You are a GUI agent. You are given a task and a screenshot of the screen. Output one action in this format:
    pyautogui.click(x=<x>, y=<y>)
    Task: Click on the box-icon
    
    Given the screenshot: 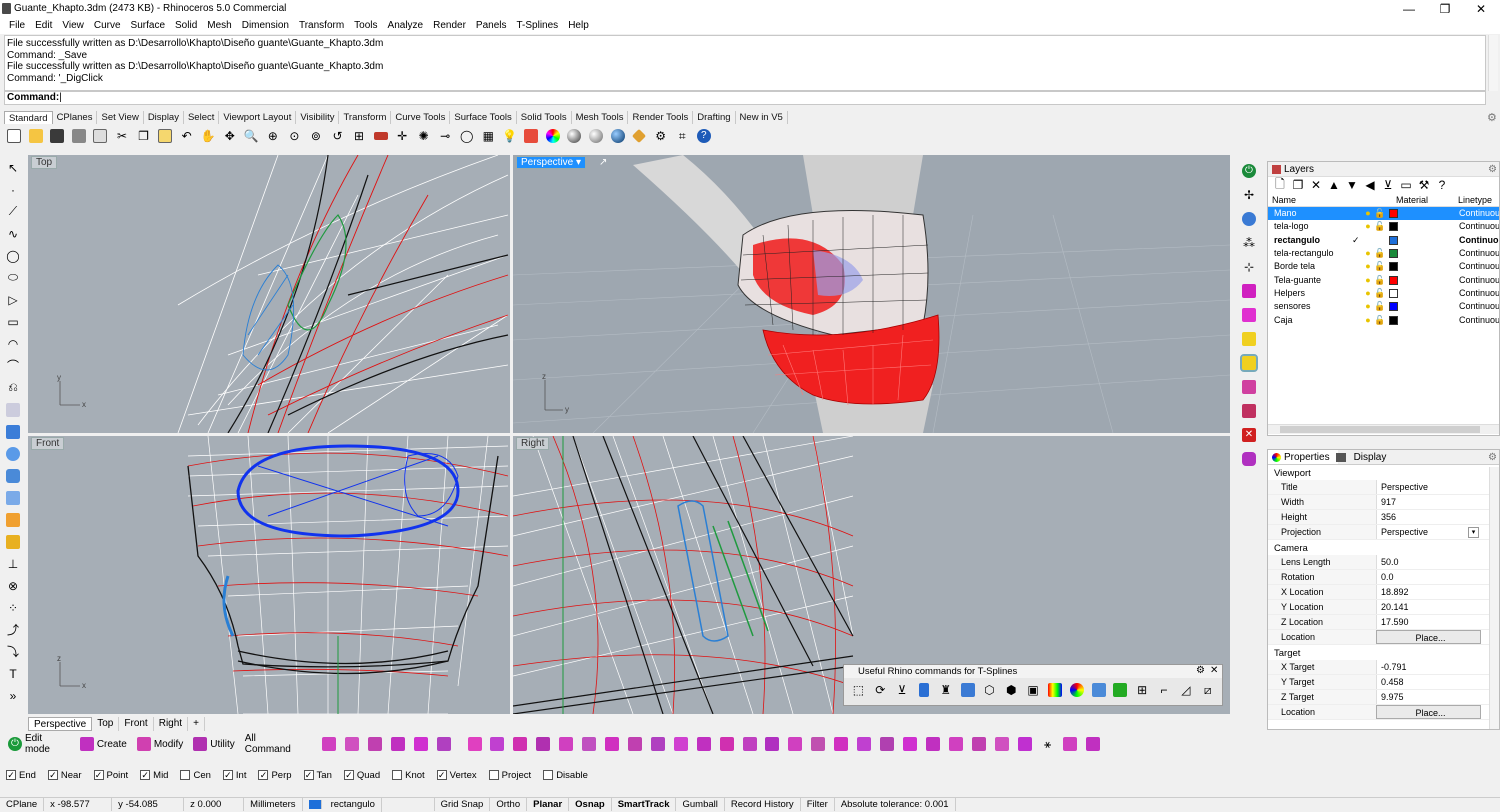 What is the action you would take?
    pyautogui.click(x=13, y=431)
    